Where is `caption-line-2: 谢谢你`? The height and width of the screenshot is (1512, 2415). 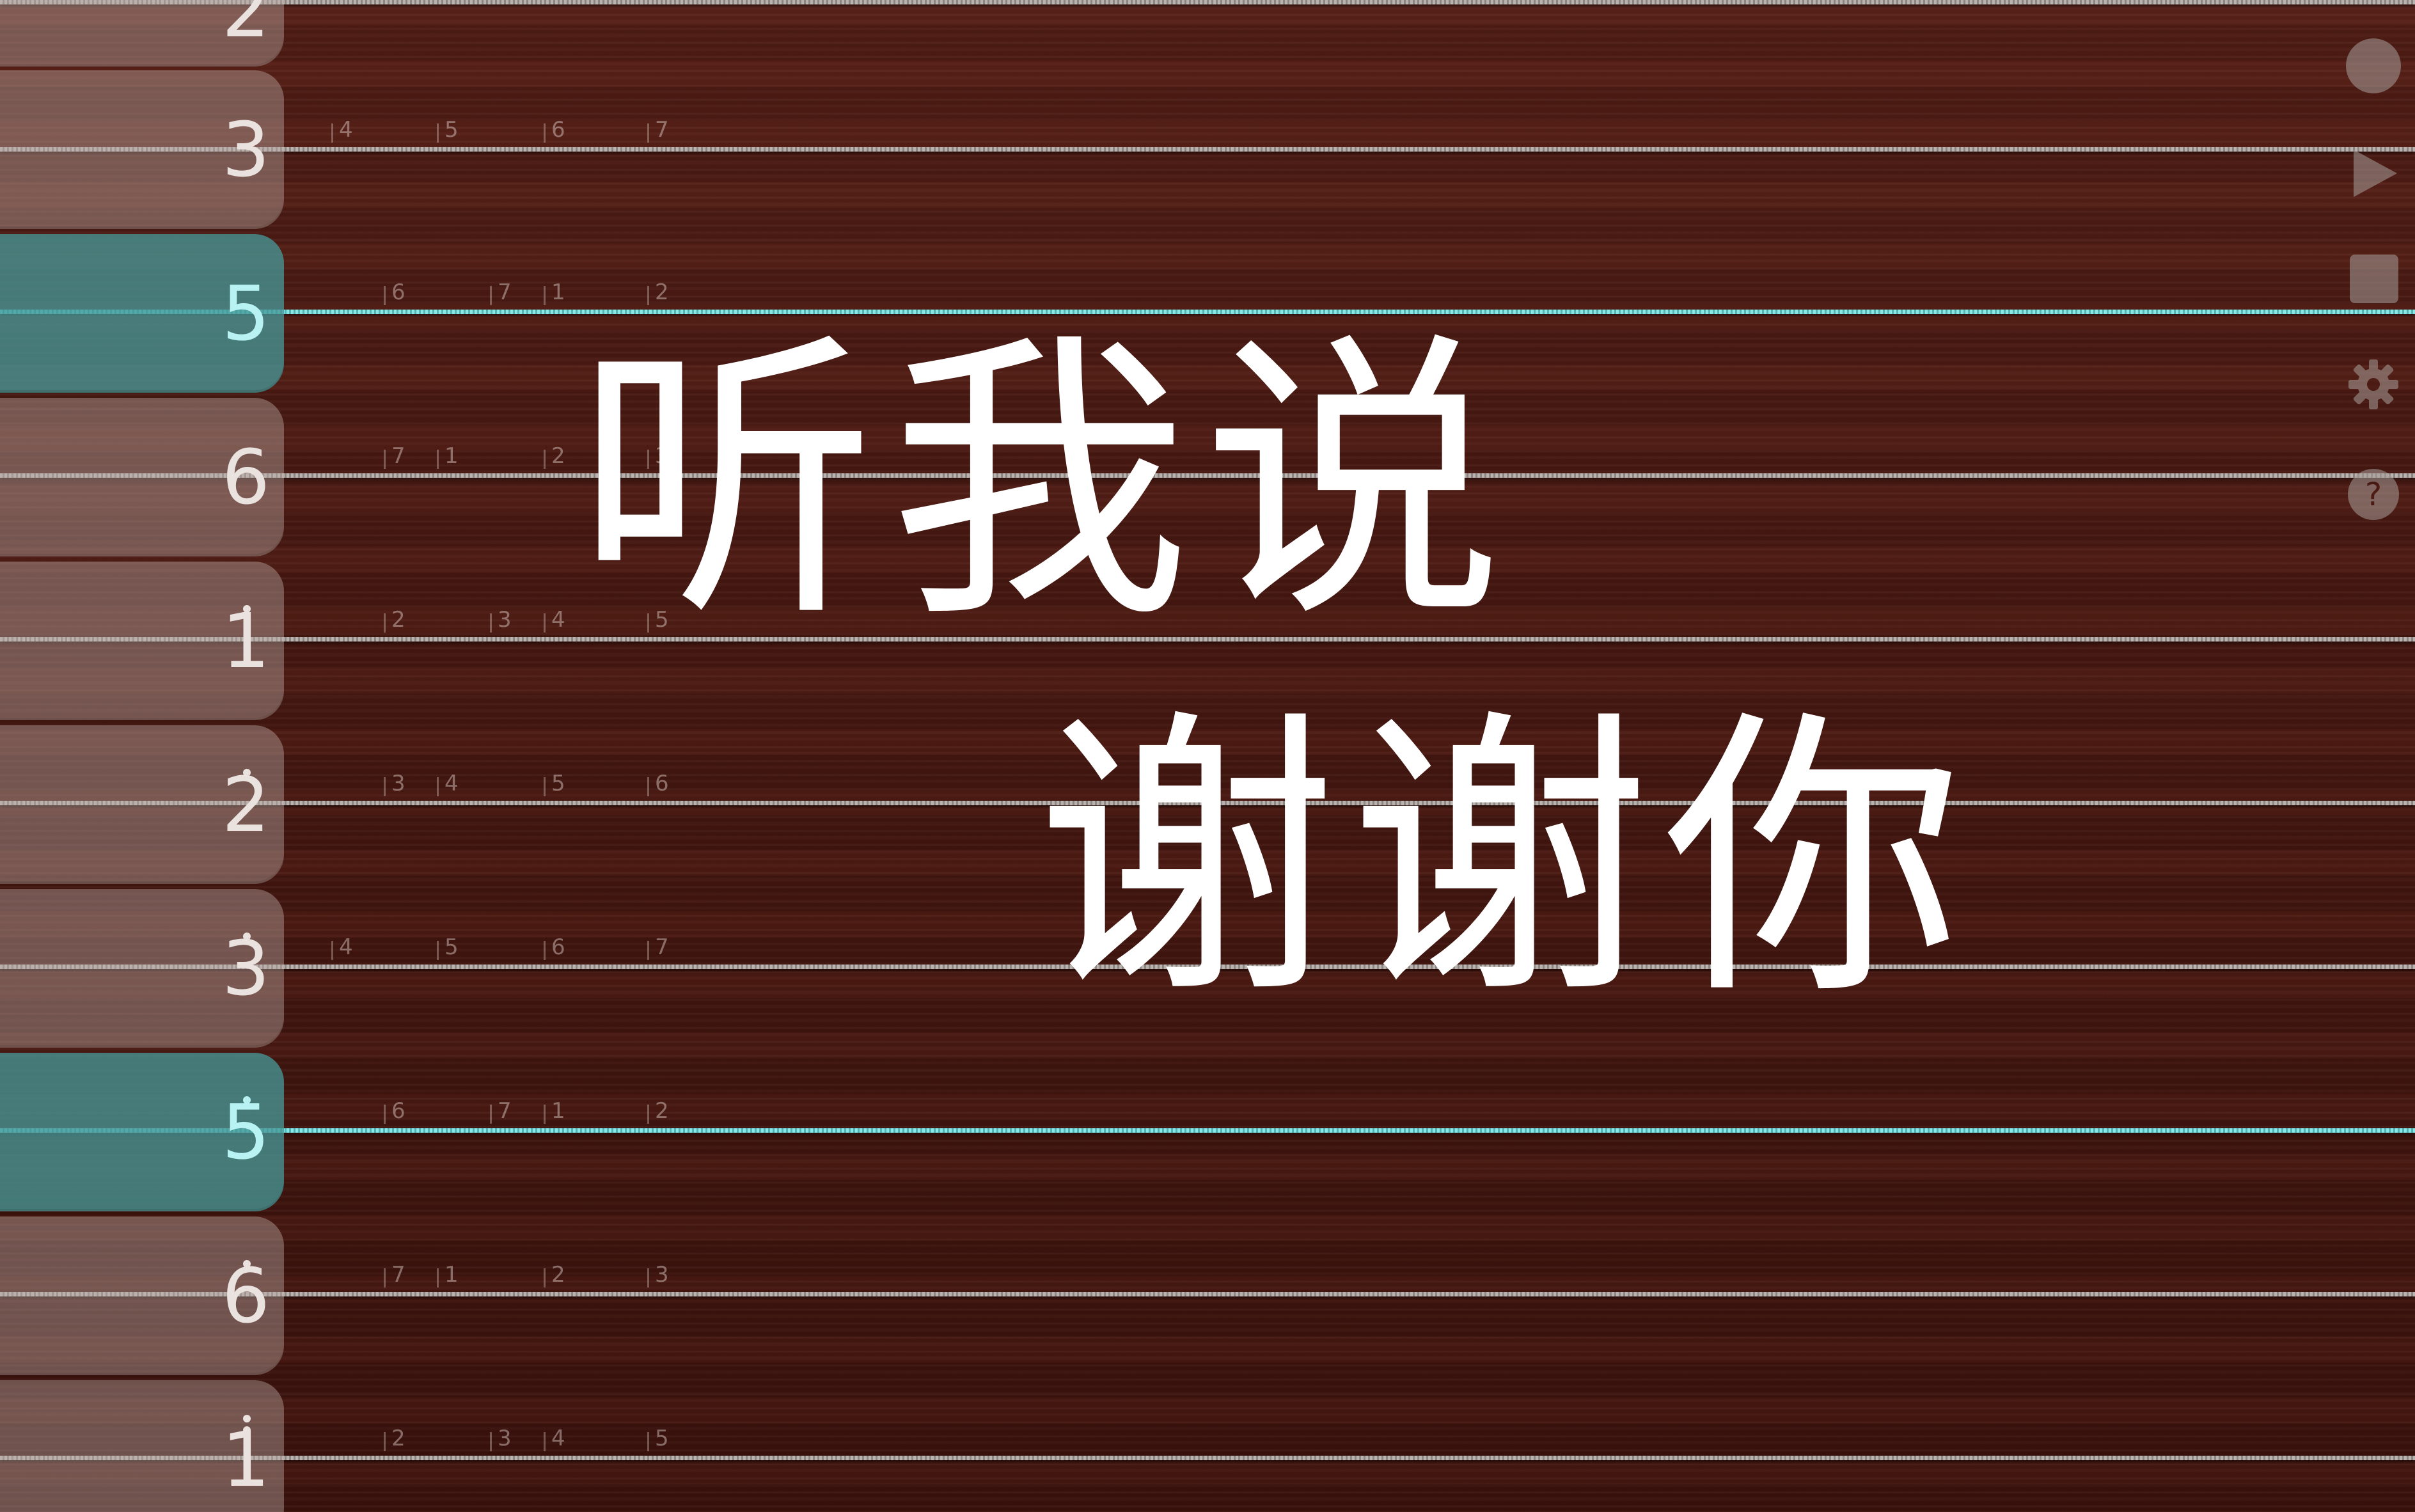 caption-line-2: 谢谢你 is located at coordinates (1506, 860).